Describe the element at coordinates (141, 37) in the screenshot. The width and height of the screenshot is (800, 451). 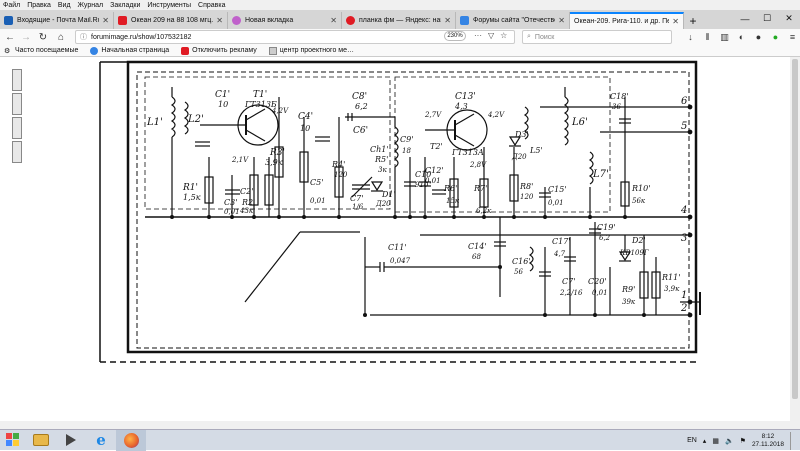
I see `url-text: forumimage.ru/show/107532182` at that location.